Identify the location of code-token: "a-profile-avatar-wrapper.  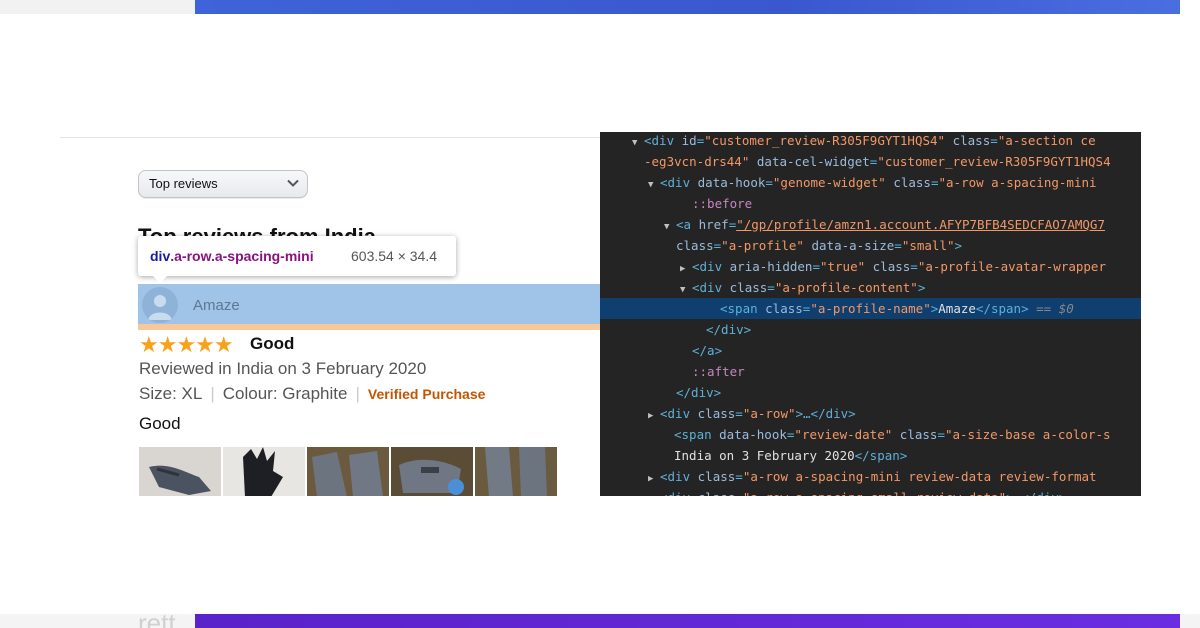
(1011, 266).